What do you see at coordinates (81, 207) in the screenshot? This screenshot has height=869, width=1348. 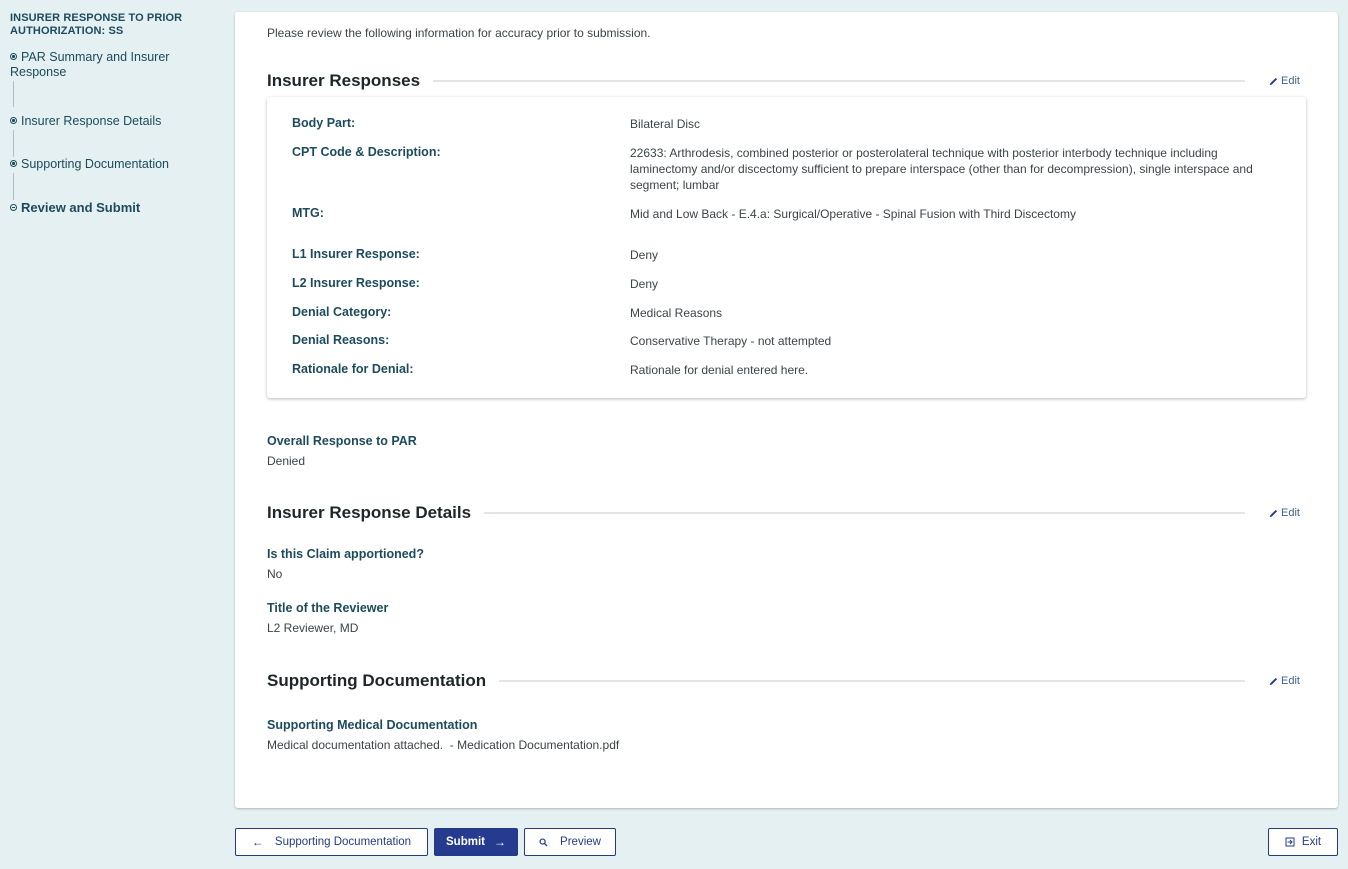 I see `step-label: Review and Submit` at bounding box center [81, 207].